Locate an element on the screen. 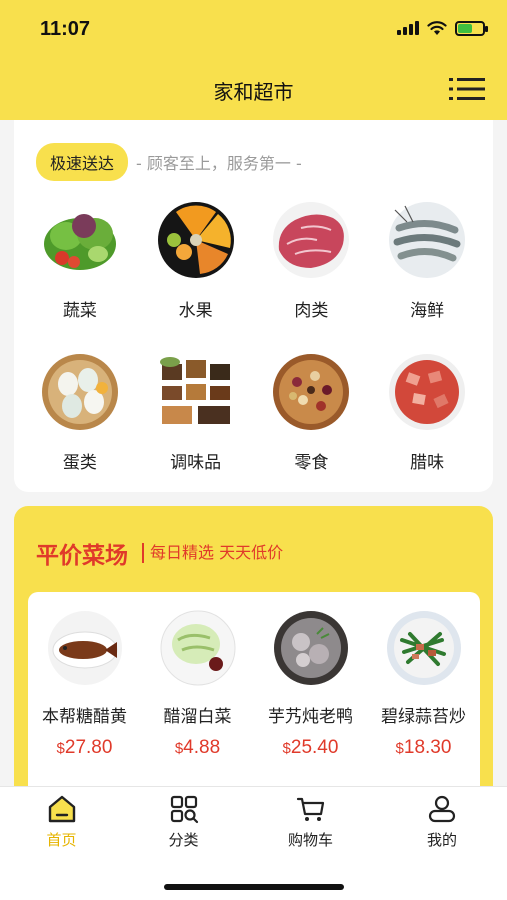 The width and height of the screenshot is (507, 900). tab-label: 我的 is located at coordinates (441, 840).